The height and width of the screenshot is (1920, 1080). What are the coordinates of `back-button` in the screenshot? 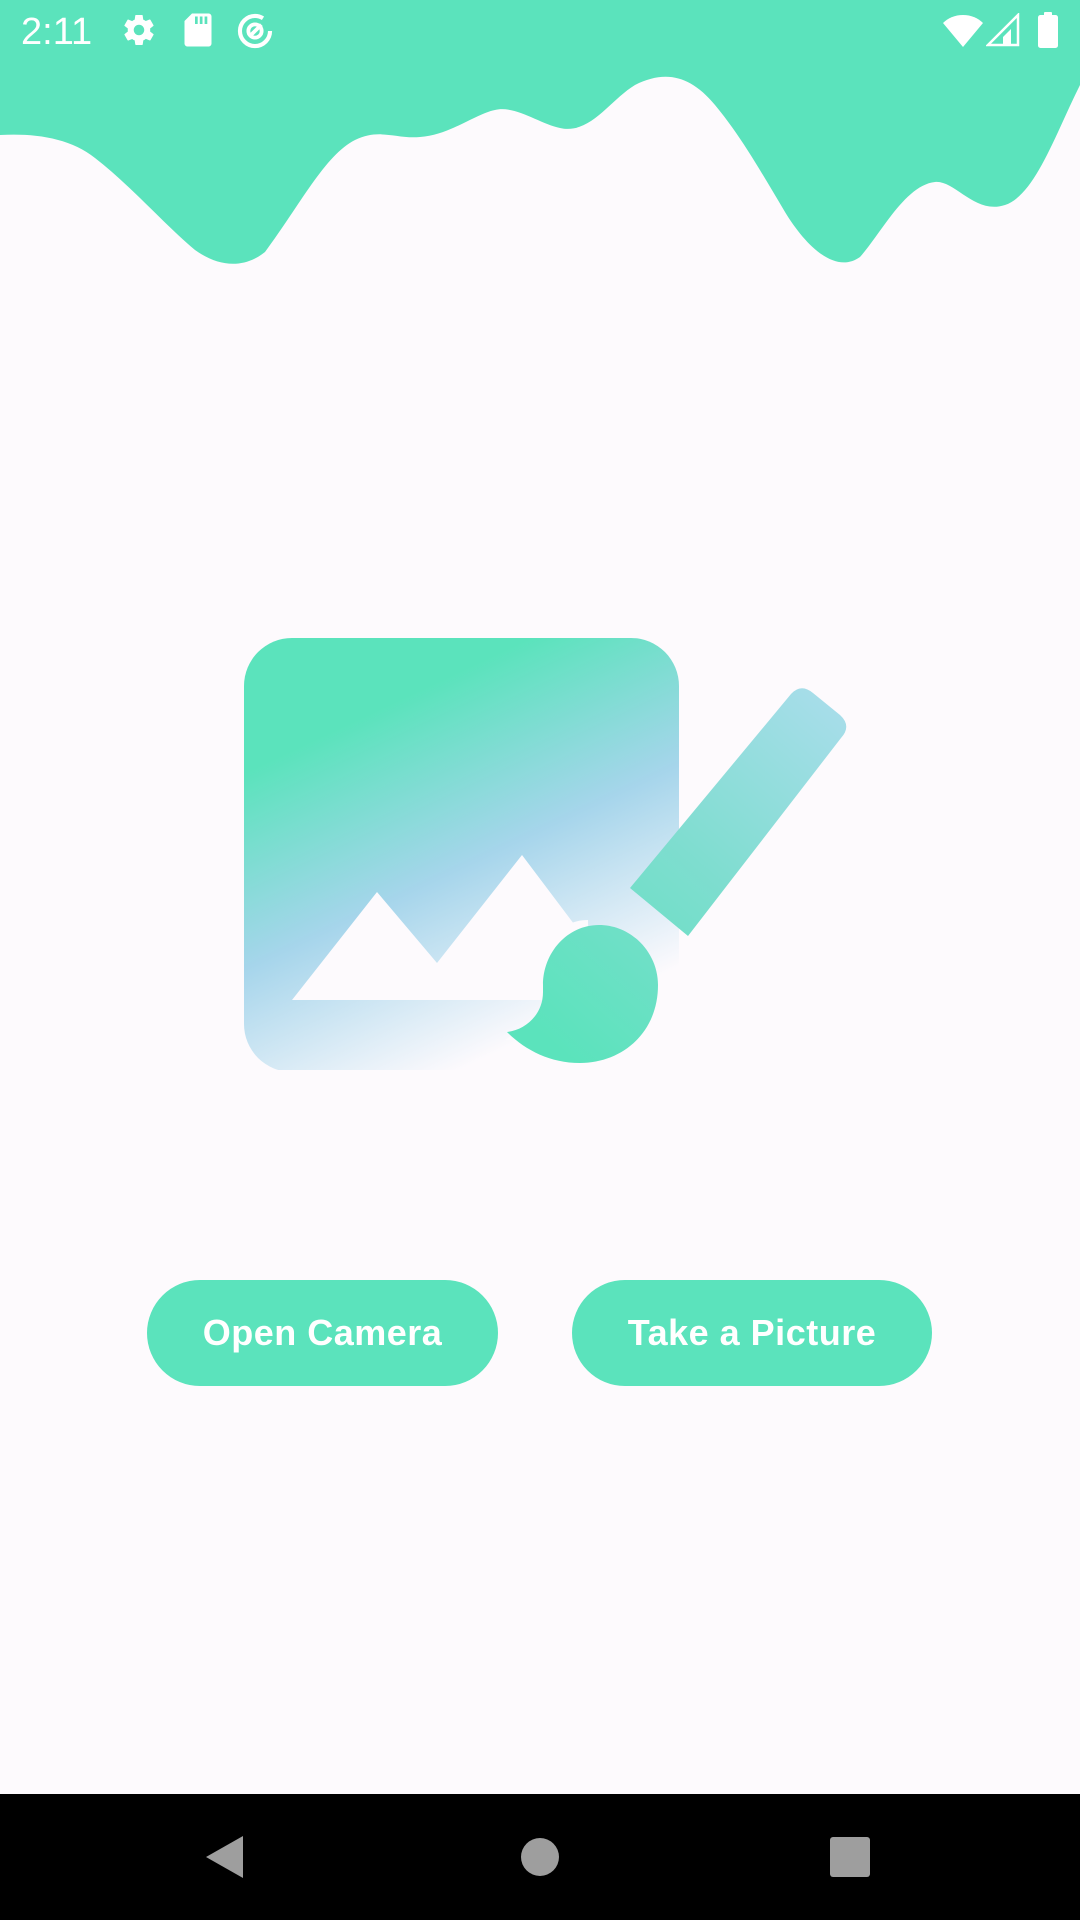 It's located at (225, 1857).